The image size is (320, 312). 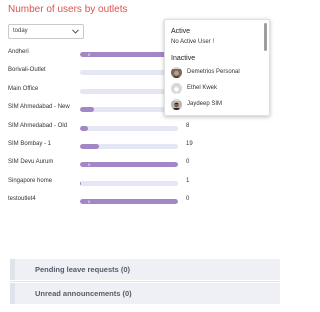 What do you see at coordinates (68, 9) in the screenshot?
I see `widget-title: Number of users by outlets` at bounding box center [68, 9].